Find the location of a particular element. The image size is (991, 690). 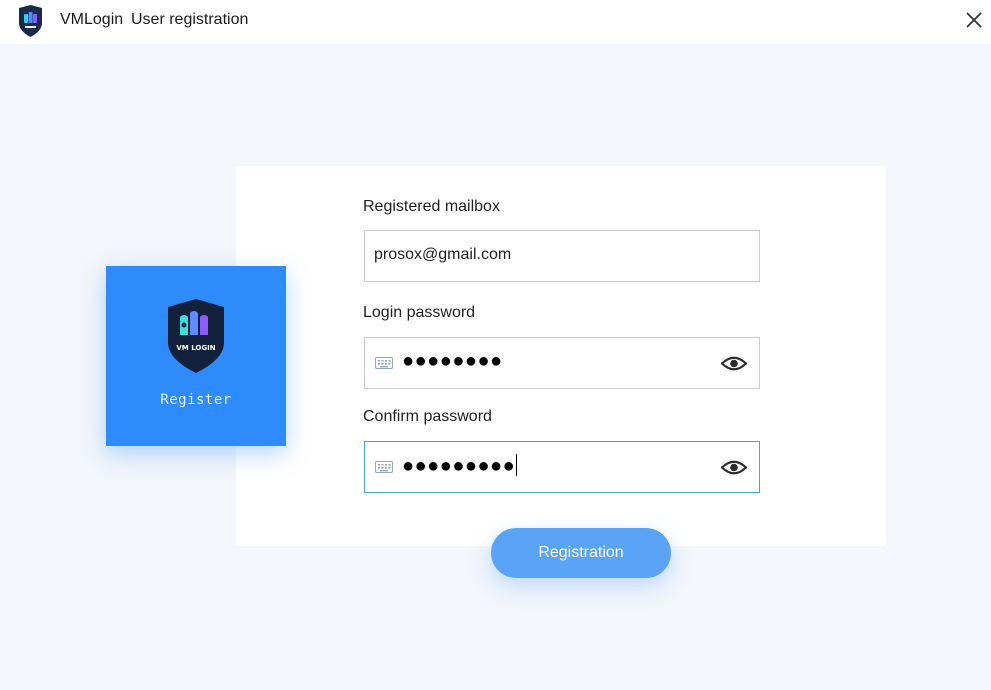

password-field: ●●●●●●●● is located at coordinates (562, 363).